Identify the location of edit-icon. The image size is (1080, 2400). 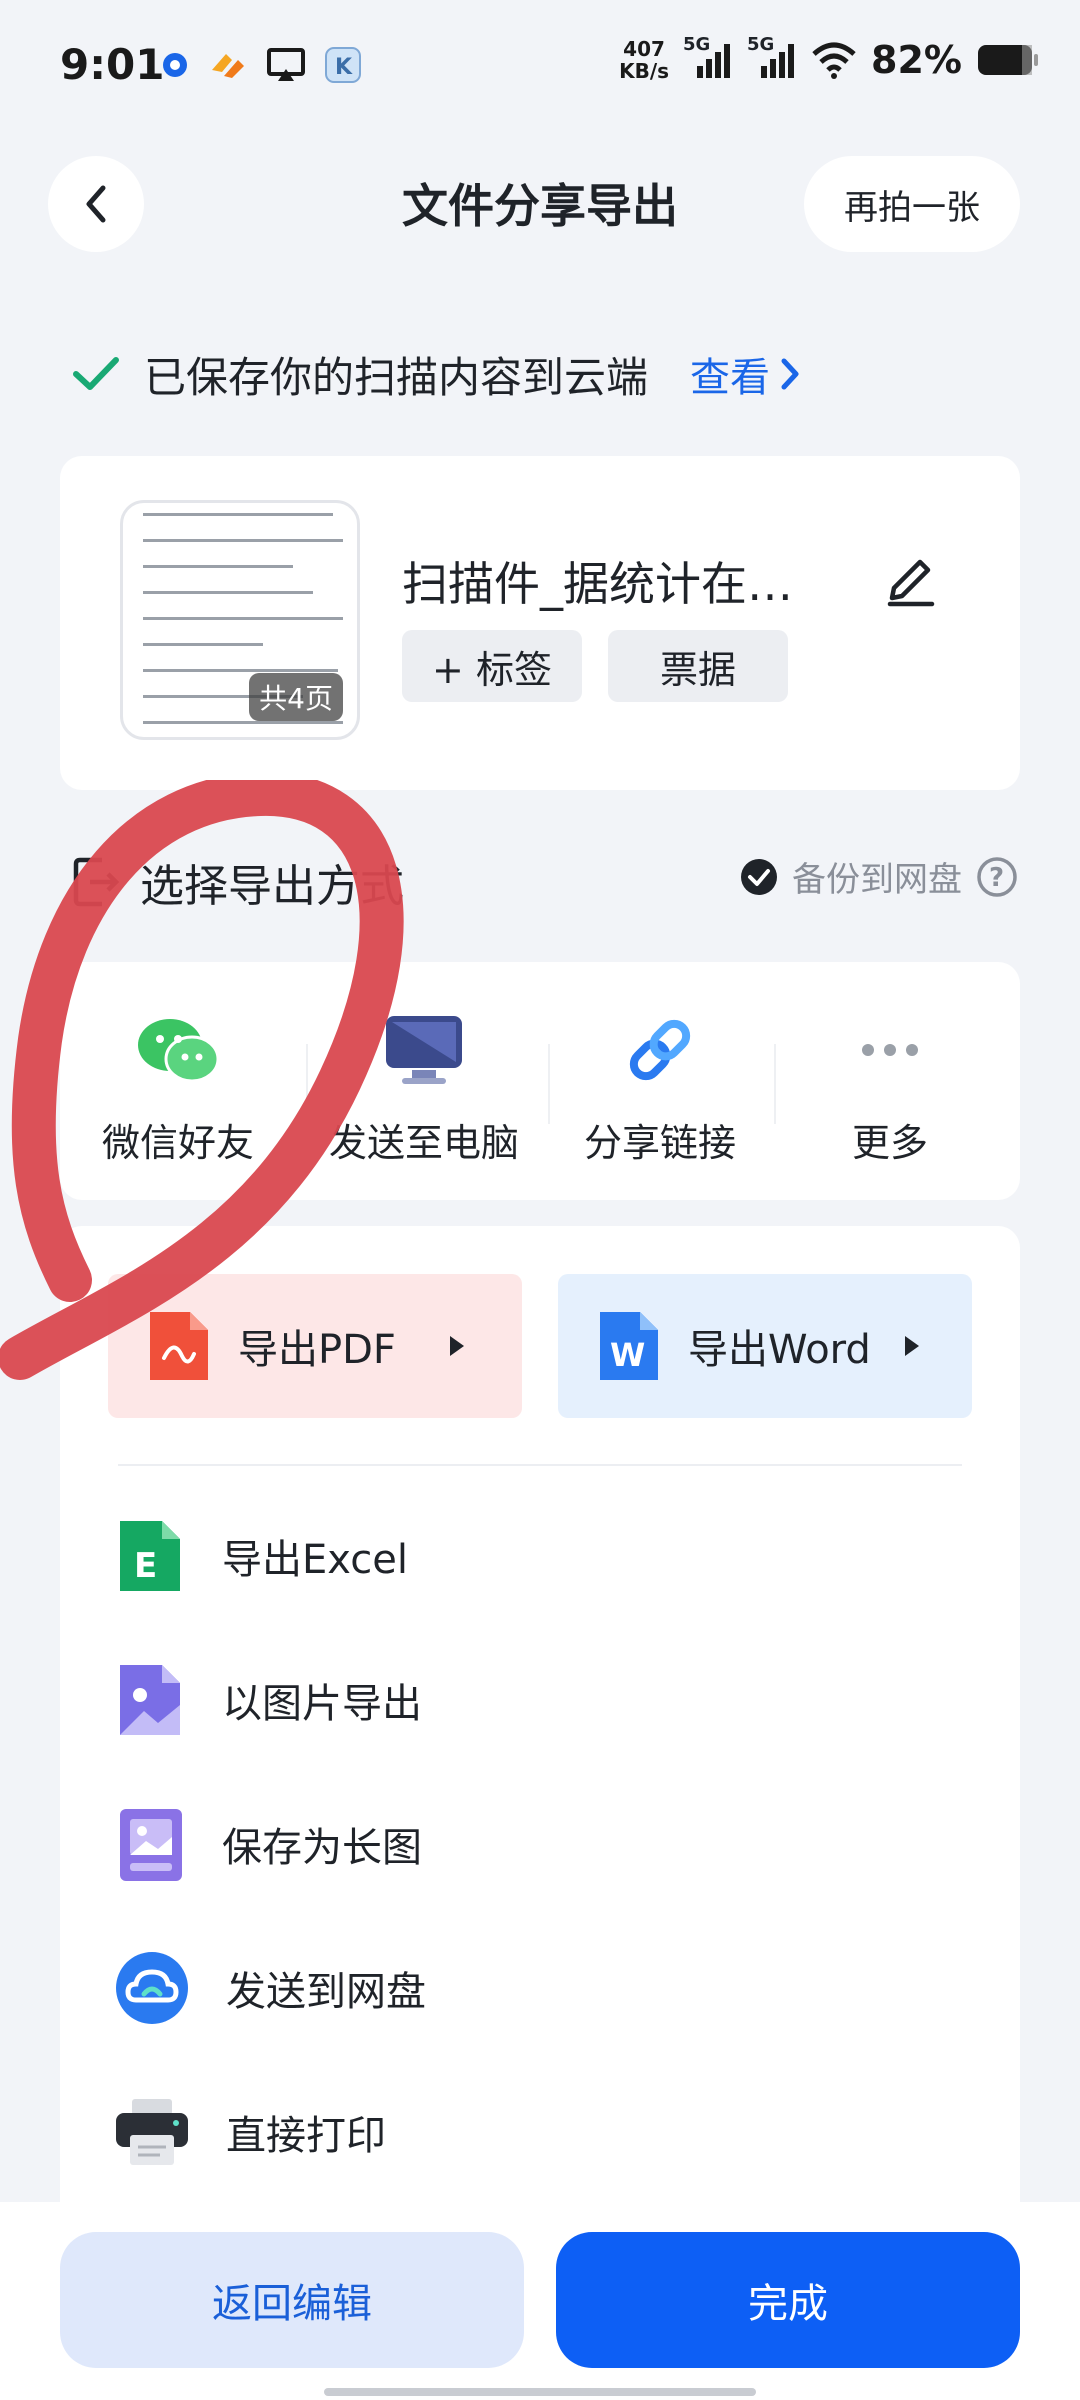
(910, 578).